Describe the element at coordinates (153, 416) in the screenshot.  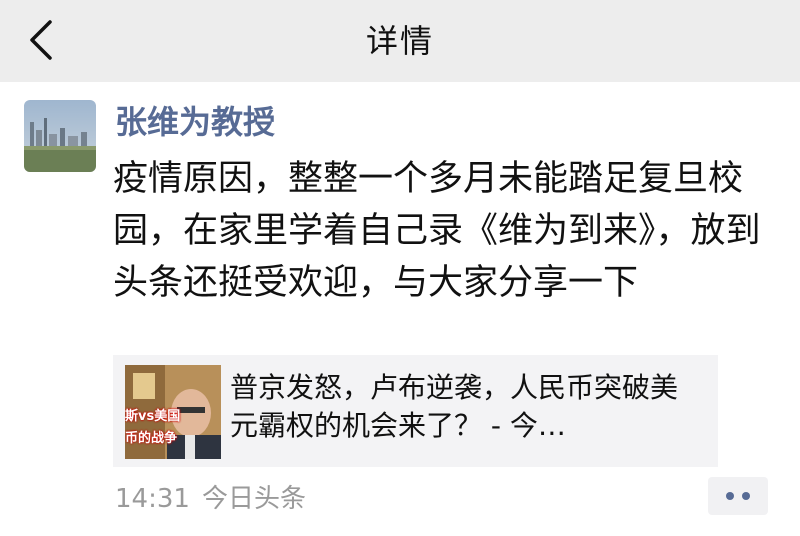
I see `thumbnail-caption-top: 斯vs美国` at that location.